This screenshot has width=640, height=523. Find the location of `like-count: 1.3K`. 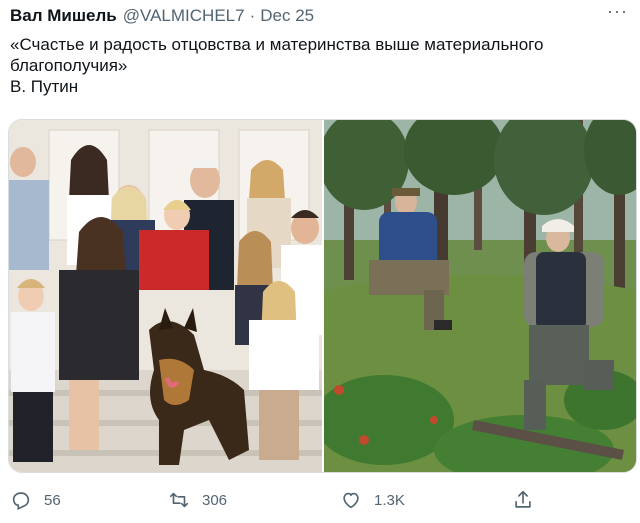

like-count: 1.3K is located at coordinates (389, 500).